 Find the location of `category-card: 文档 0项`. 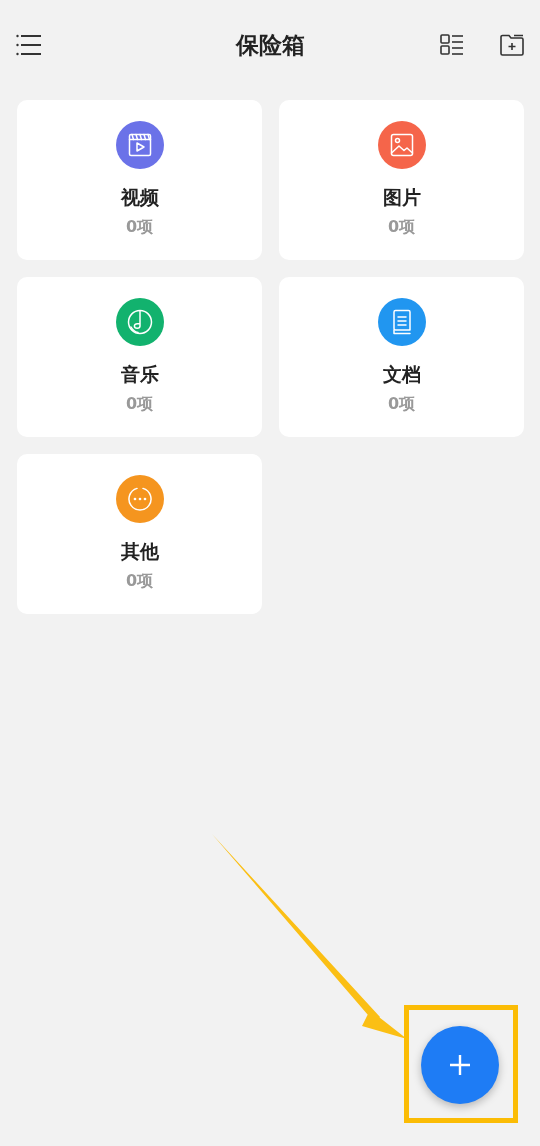

category-card: 文档 0项 is located at coordinates (401, 357).